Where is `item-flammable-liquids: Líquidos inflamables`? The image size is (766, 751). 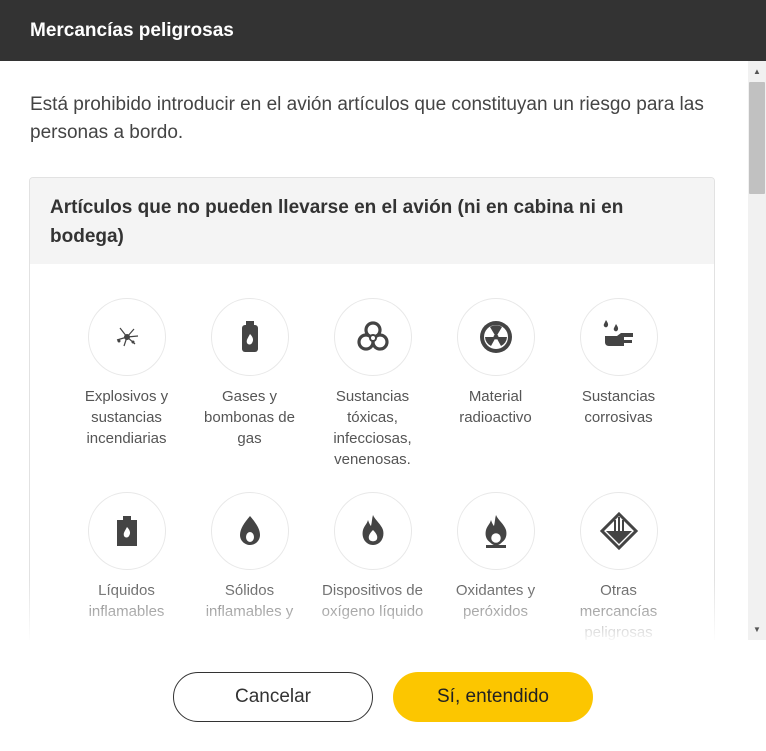 item-flammable-liquids: Líquidos inflamables is located at coordinates (126, 557).